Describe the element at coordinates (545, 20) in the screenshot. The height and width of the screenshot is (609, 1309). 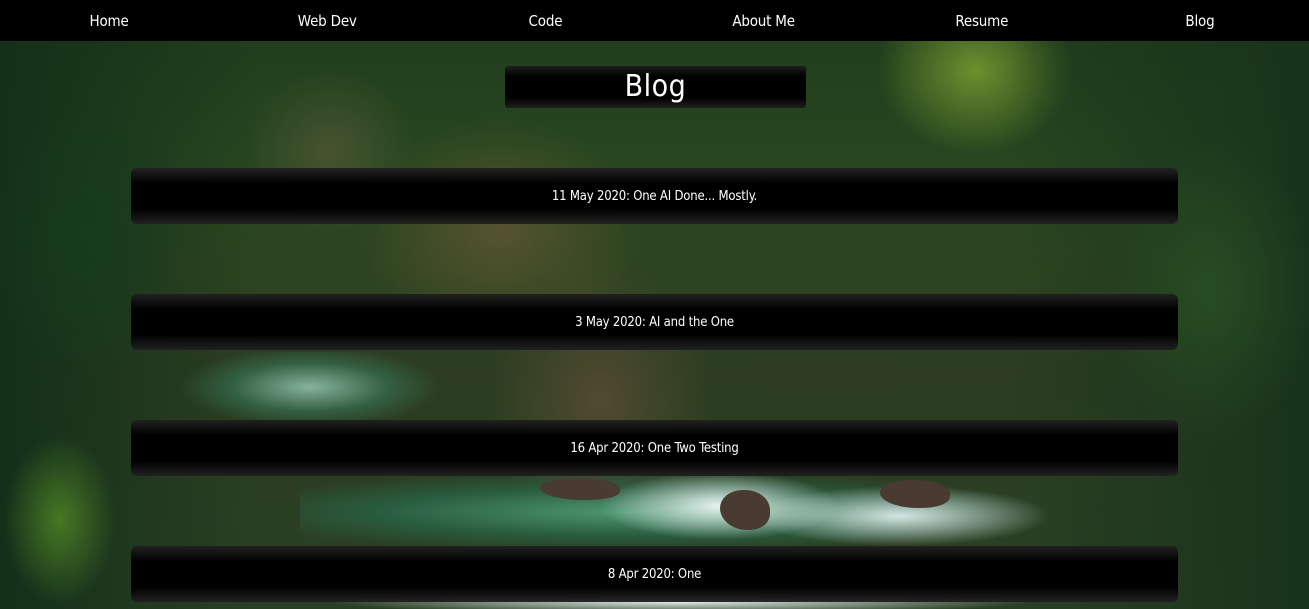
I see `nav-link-code: Code` at that location.